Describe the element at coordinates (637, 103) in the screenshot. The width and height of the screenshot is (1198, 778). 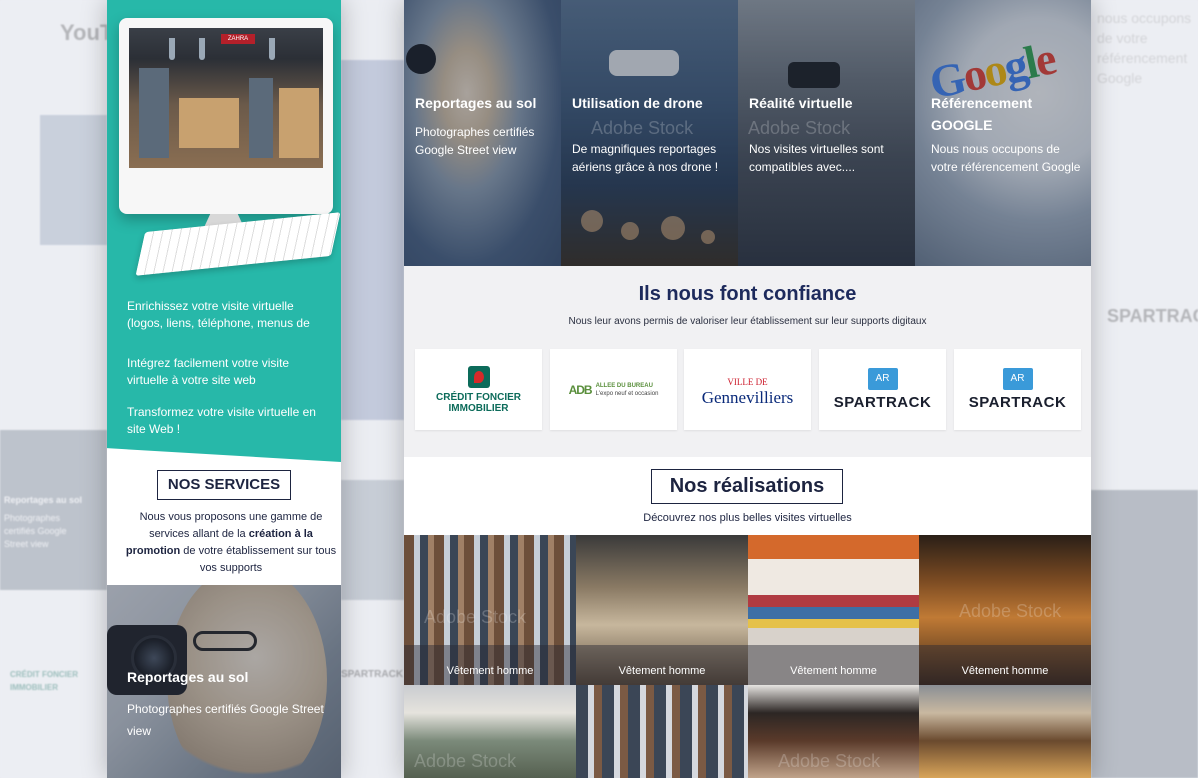
I see `service-title: Utilisation de drone` at that location.